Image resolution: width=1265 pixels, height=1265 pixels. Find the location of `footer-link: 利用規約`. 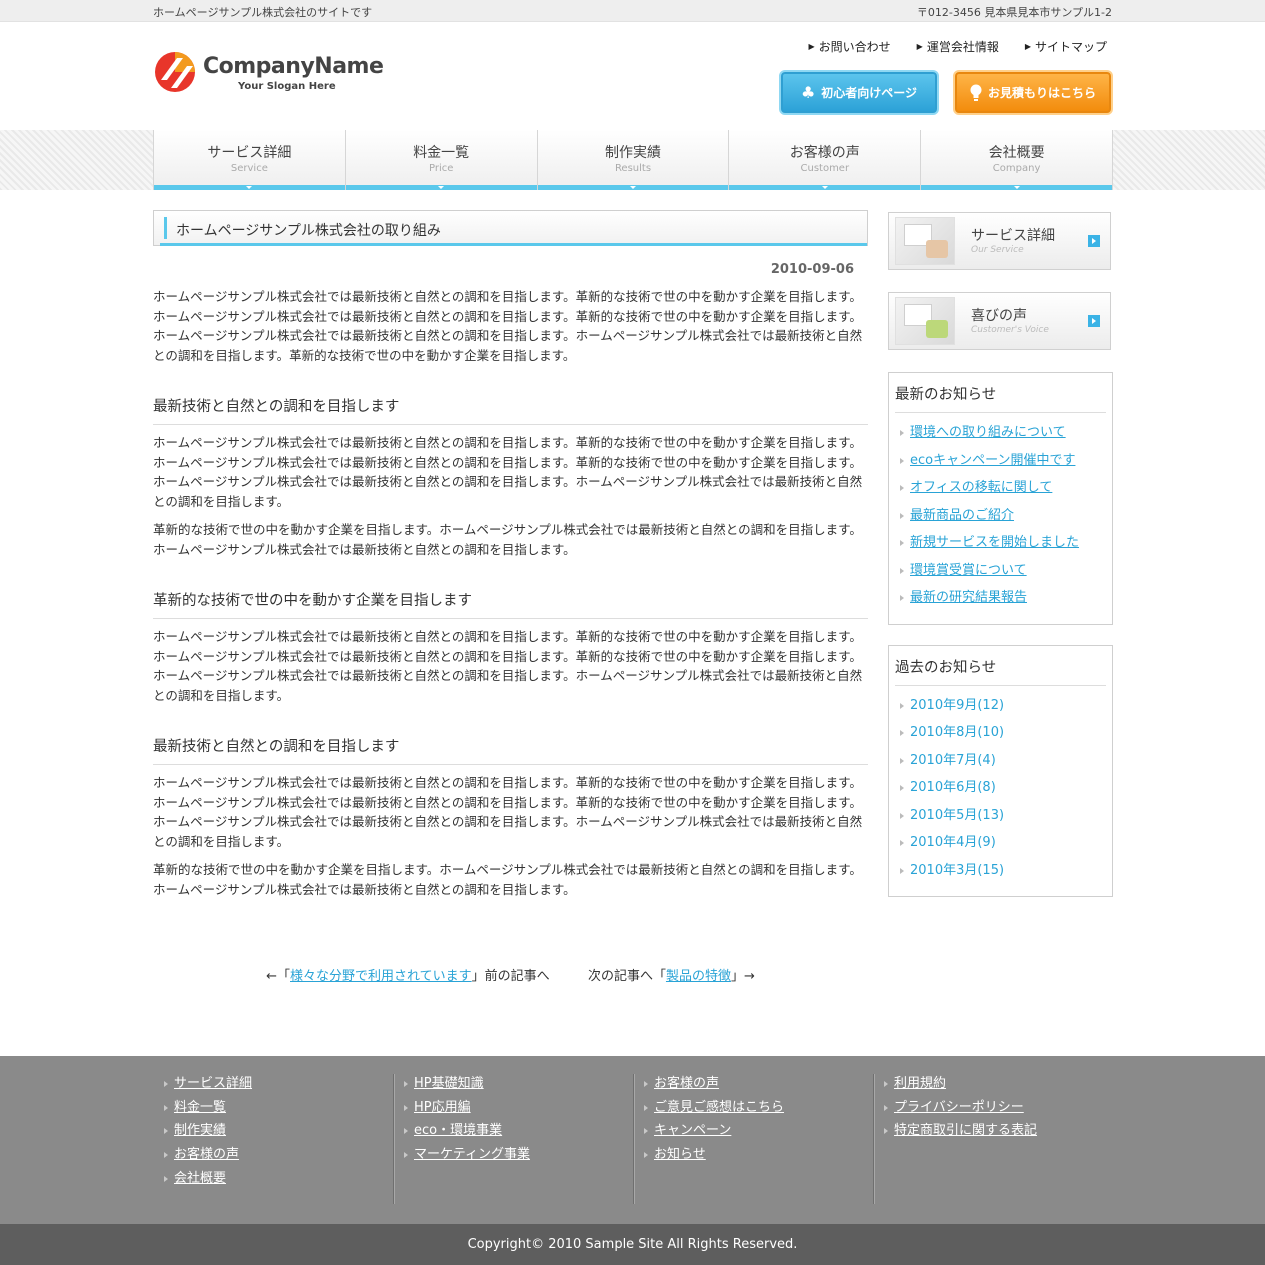

footer-link: 利用規約 is located at coordinates (920, 1083).